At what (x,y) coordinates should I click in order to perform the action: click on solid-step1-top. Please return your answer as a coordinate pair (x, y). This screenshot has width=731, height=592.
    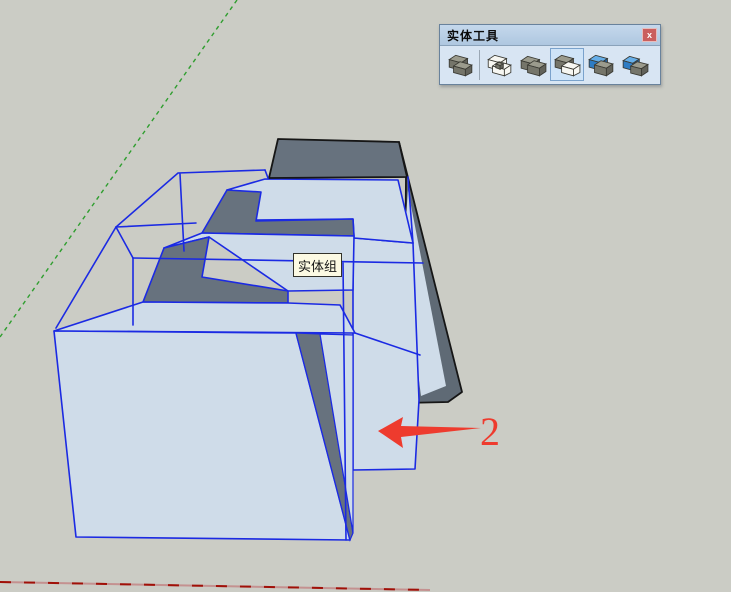
    Looking at the image, I should click on (204, 317).